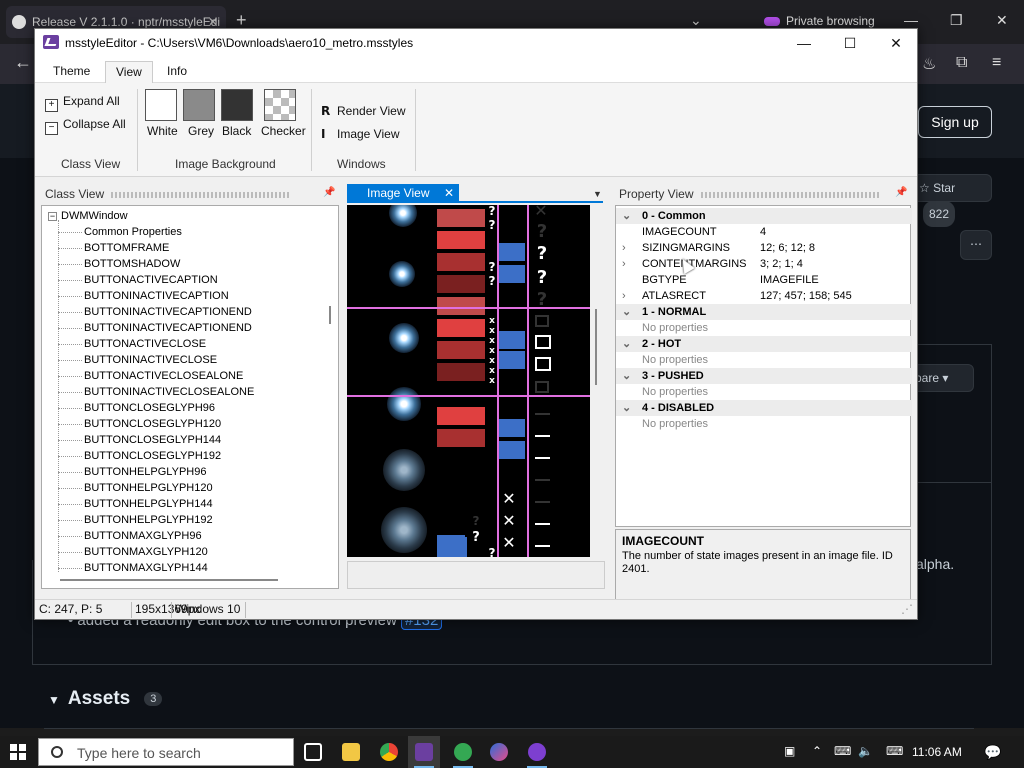 This screenshot has height=768, width=1024. What do you see at coordinates (82, 101) in the screenshot?
I see `expand-all-button: + Expand All` at bounding box center [82, 101].